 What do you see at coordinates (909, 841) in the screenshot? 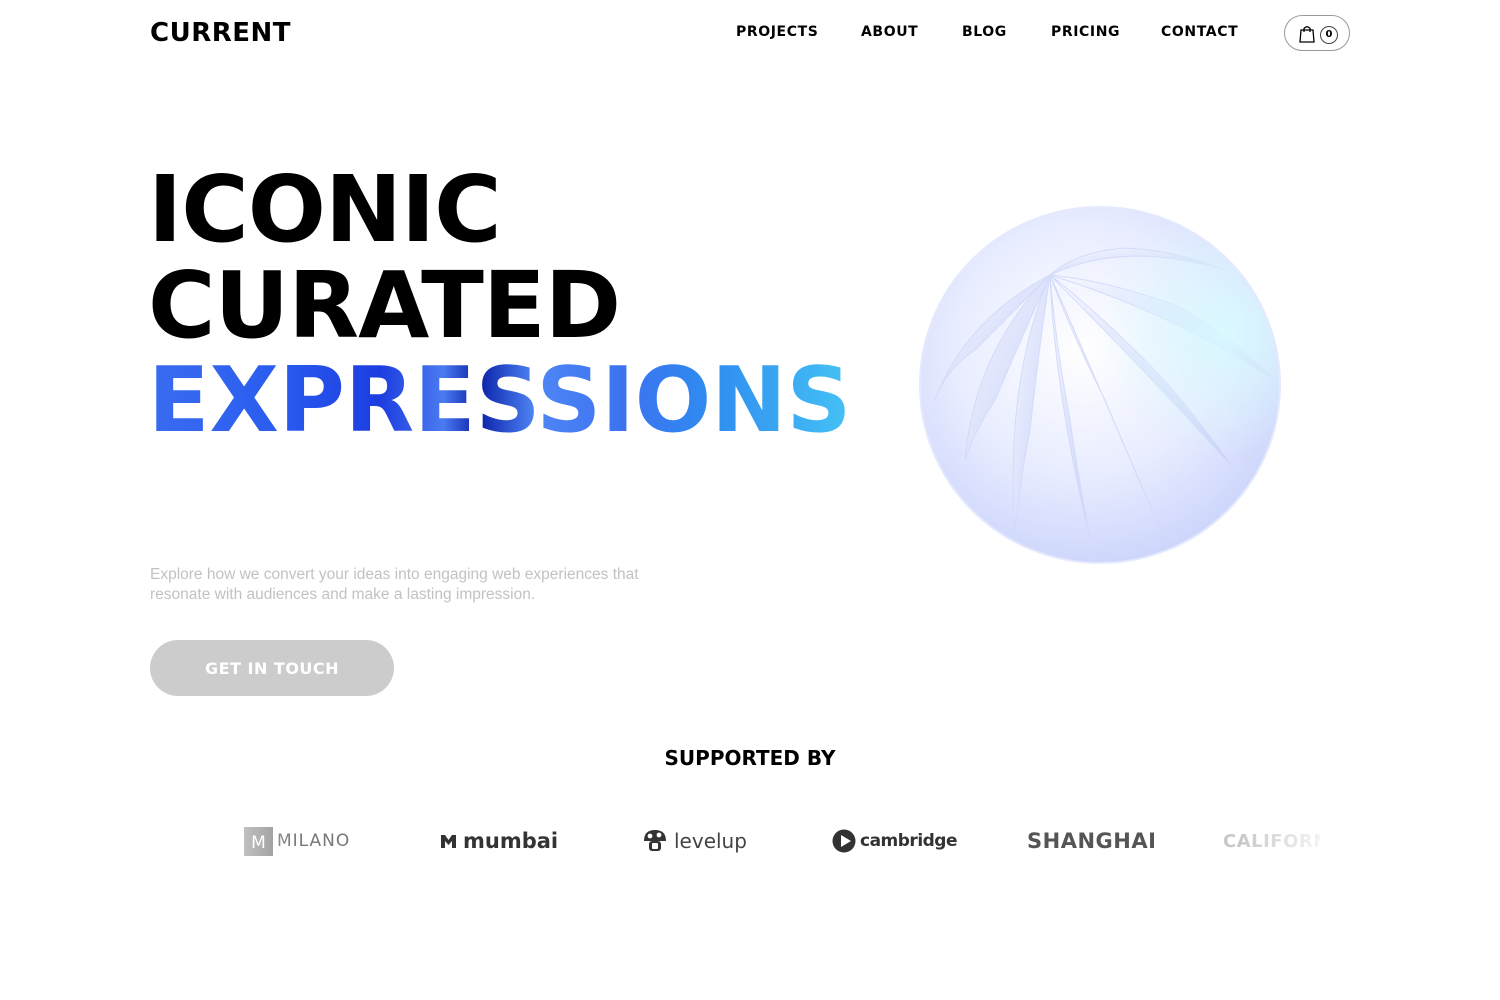
I see `partner-name: cambridge` at bounding box center [909, 841].